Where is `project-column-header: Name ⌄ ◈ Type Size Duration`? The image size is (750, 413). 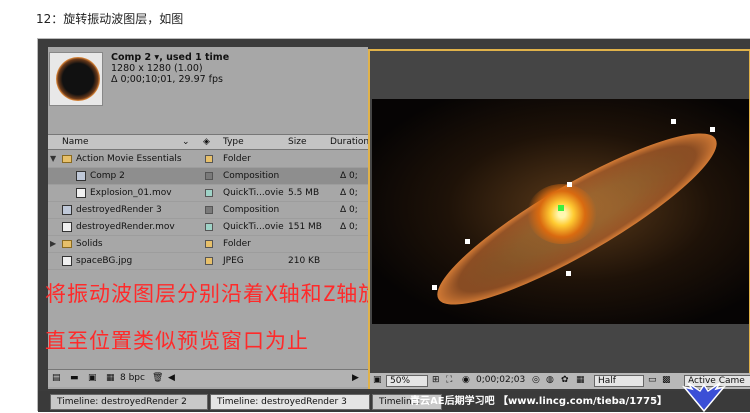 project-column-header: Name ⌄ ◈ Type Size Duration is located at coordinates (208, 142).